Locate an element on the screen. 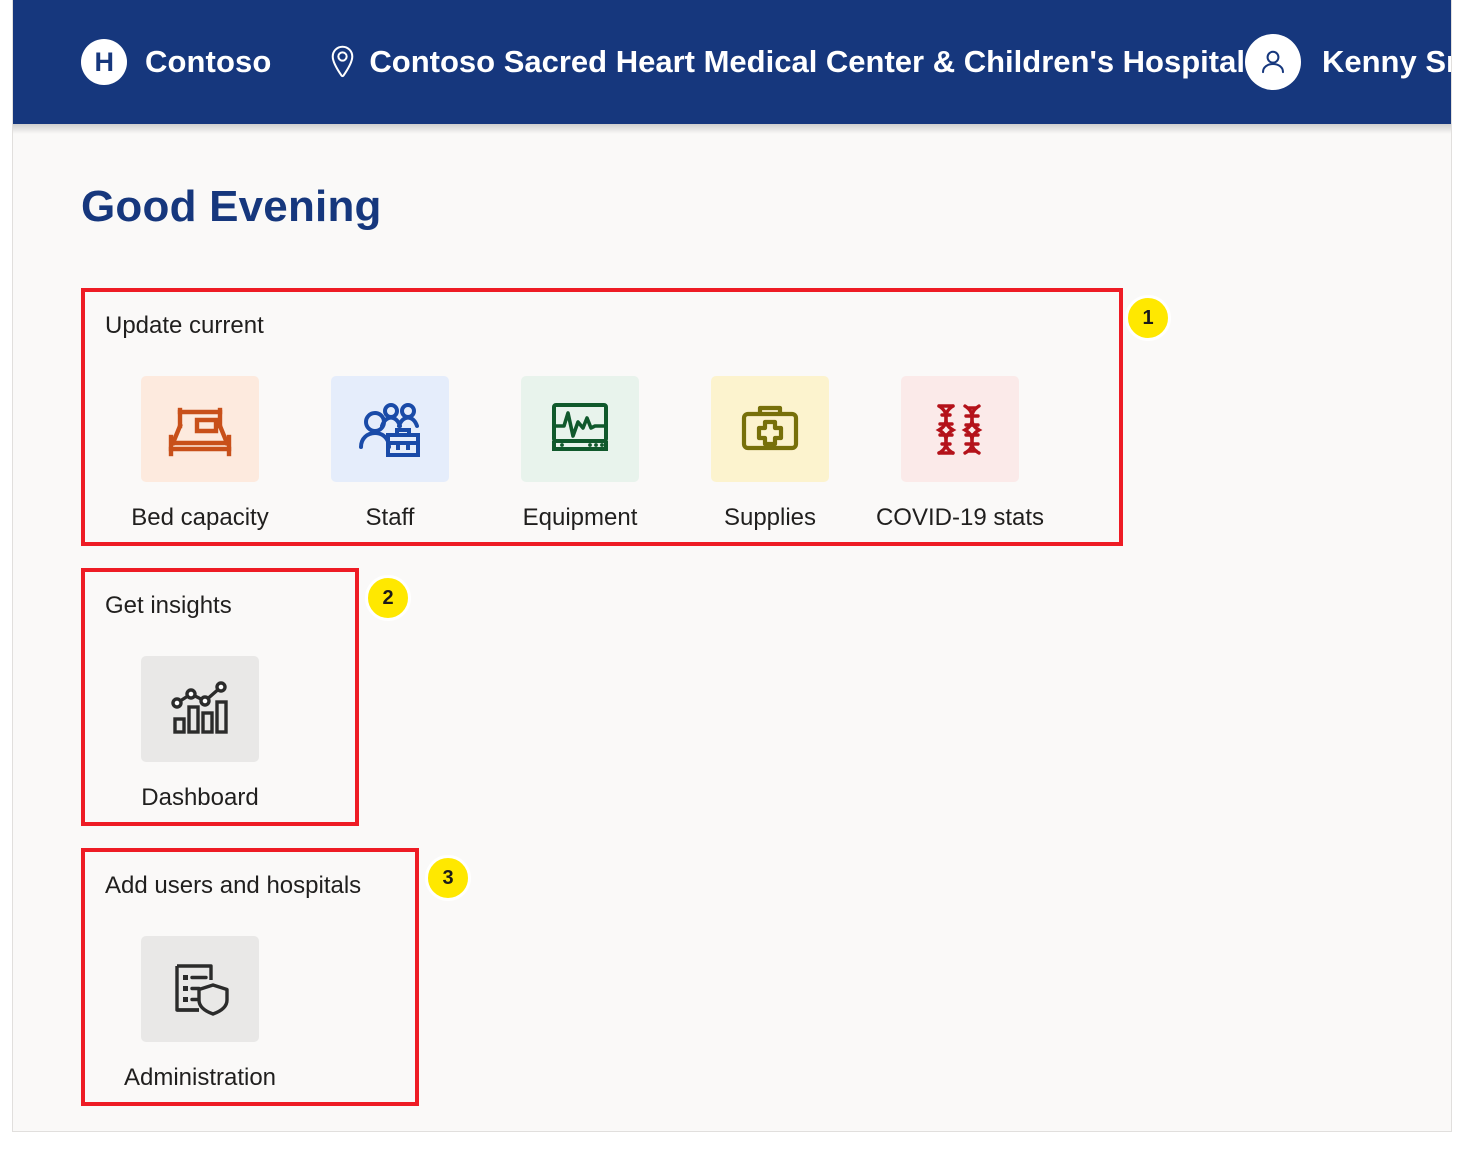 The image size is (1464, 1158). page-title: Good Evening is located at coordinates (231, 206).